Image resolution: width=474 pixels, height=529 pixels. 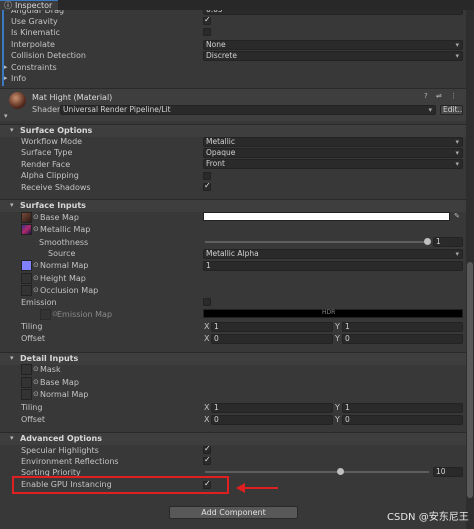 What do you see at coordinates (272, 339) in the screenshot?
I see `offset-x-field: 0` at bounding box center [272, 339].